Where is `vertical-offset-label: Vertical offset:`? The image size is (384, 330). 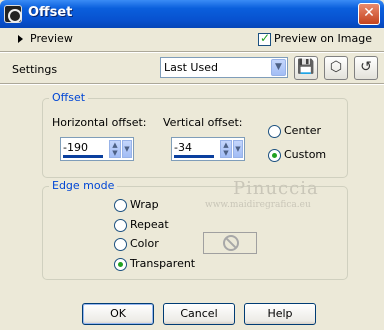 vertical-offset-label: Vertical offset: is located at coordinates (203, 122).